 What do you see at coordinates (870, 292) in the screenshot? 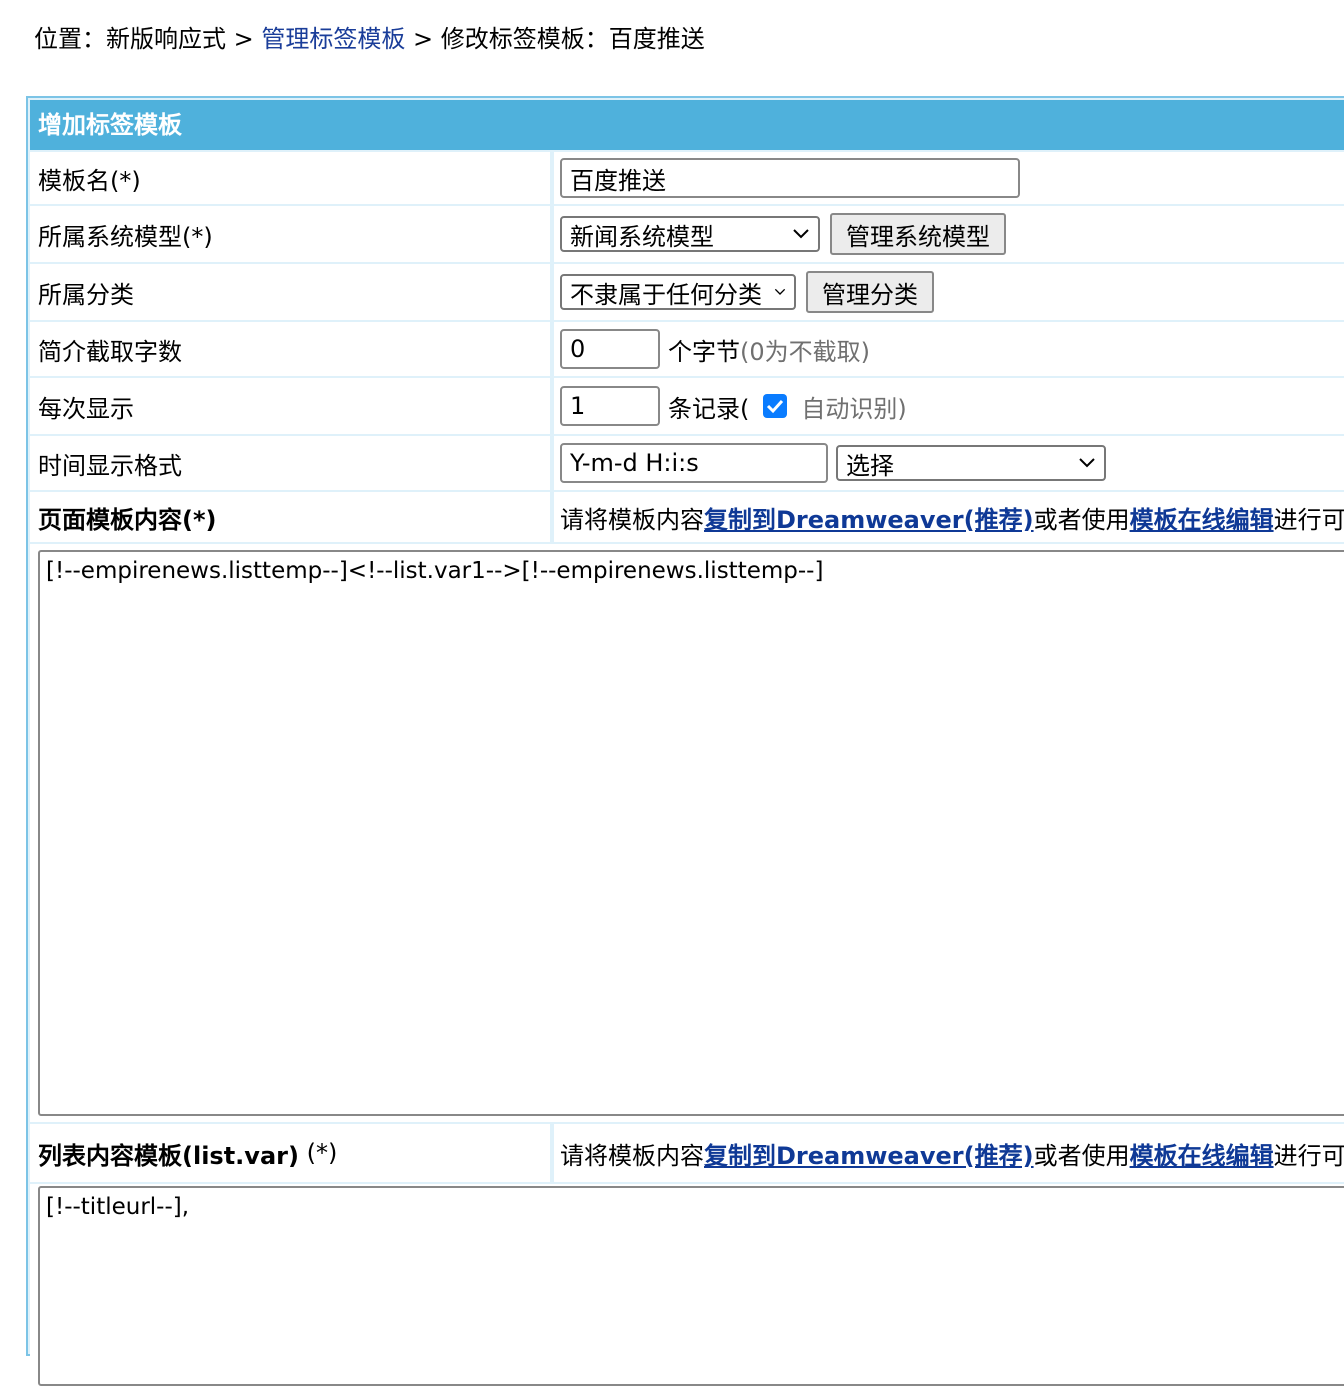
I see `manage-category-button: 管理分类` at bounding box center [870, 292].